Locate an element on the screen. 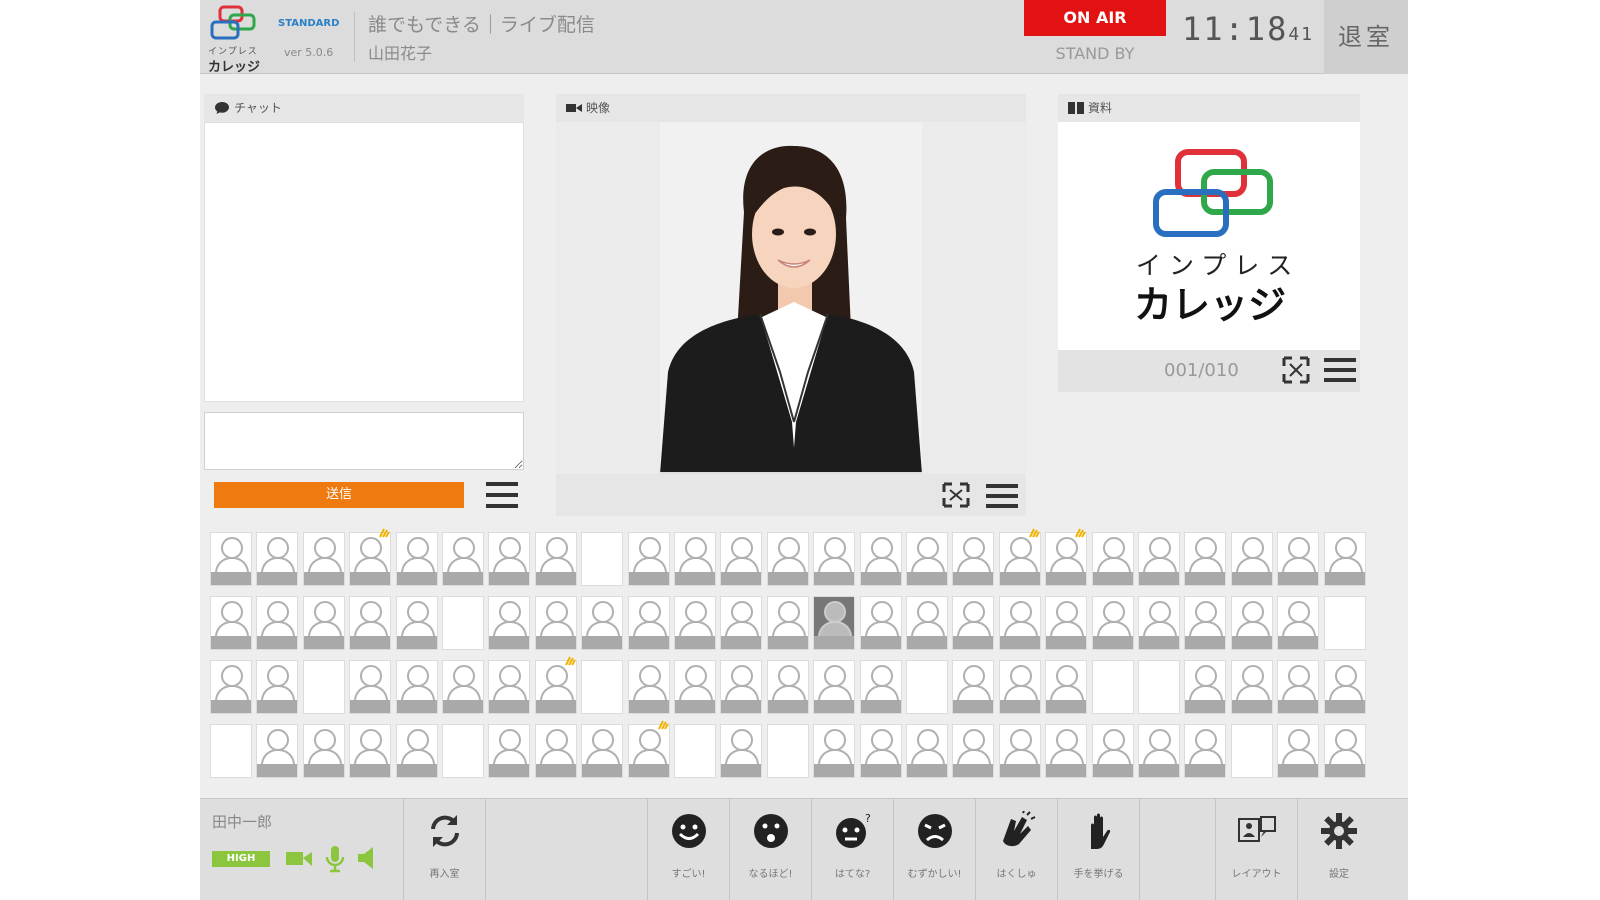  reenter-button: 再入室 is located at coordinates (445, 849).